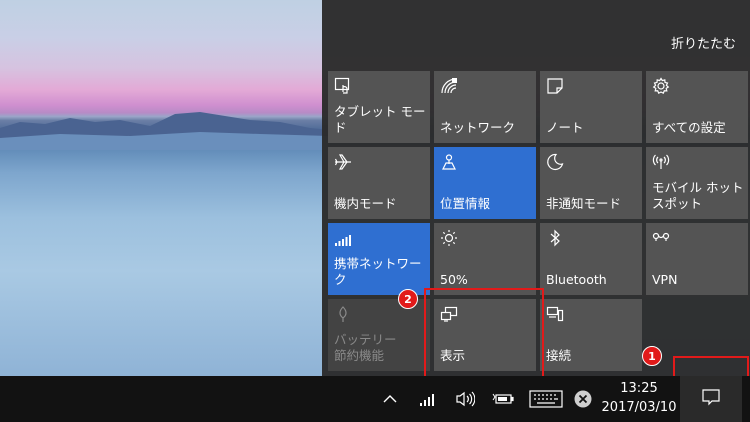  Describe the element at coordinates (343, 86) in the screenshot. I see `tablet-mode-icon` at that location.